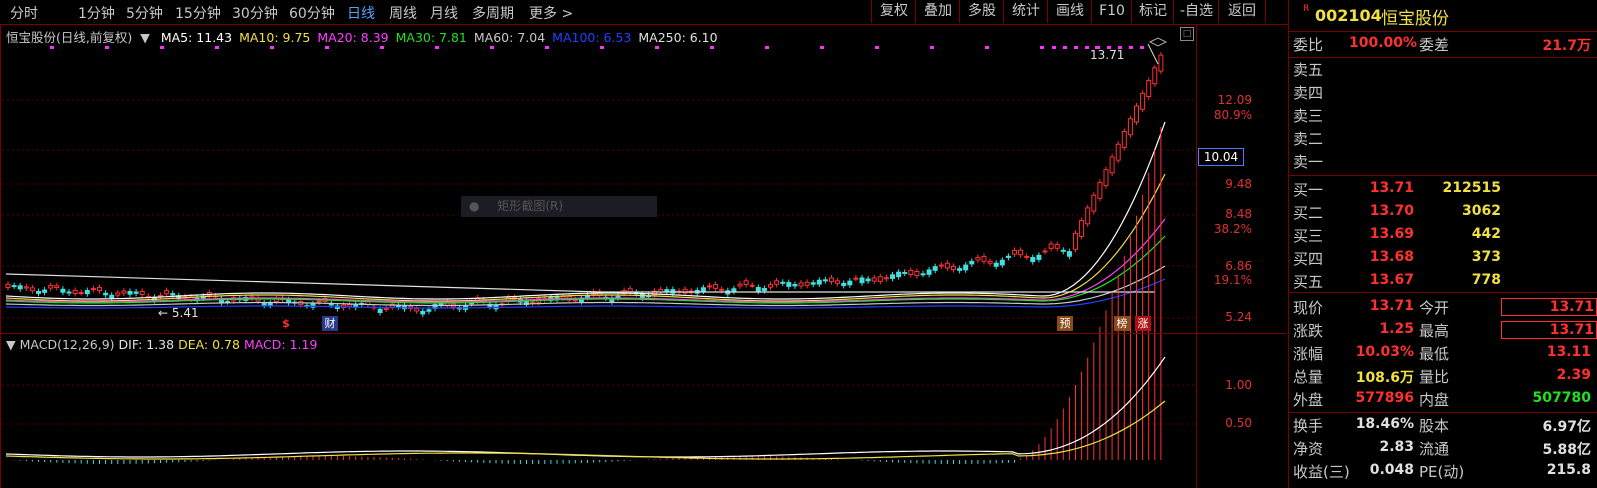 The width and height of the screenshot is (1597, 488). Describe the element at coordinates (1234, 100) in the screenshot. I see `price-tick: 12.09` at that location.